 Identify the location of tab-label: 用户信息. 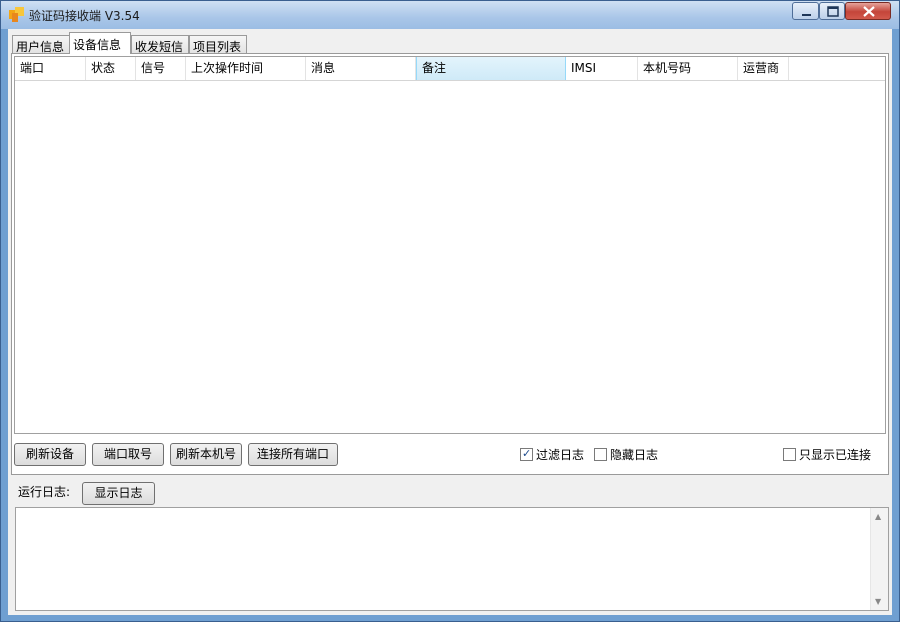
(40, 47).